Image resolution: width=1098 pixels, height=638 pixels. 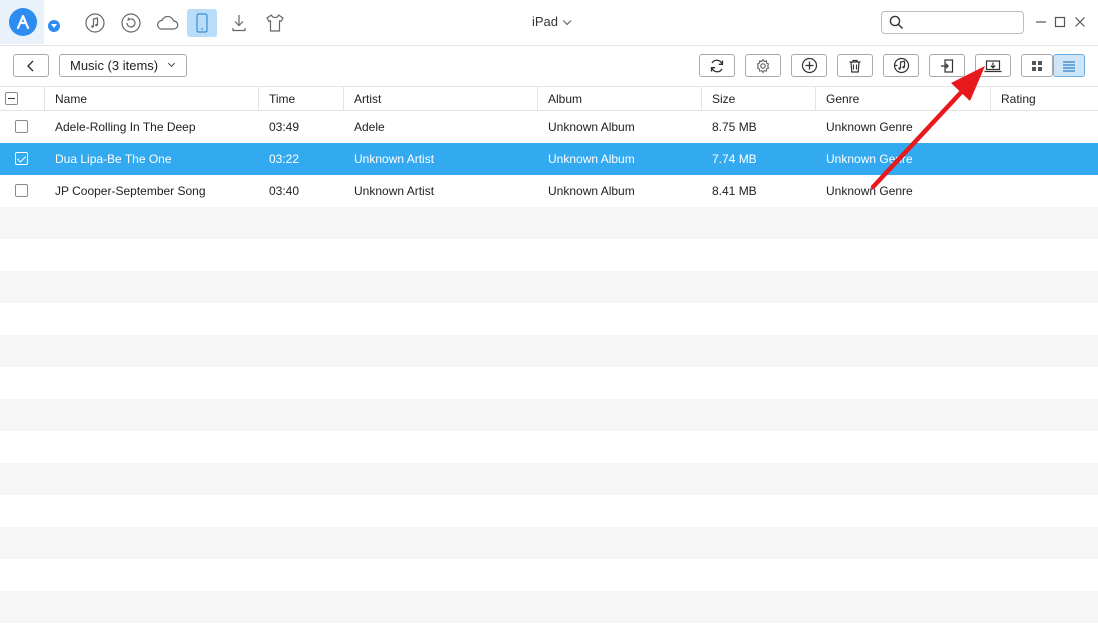 What do you see at coordinates (151, 99) in the screenshot?
I see `column-header-name: Name` at bounding box center [151, 99].